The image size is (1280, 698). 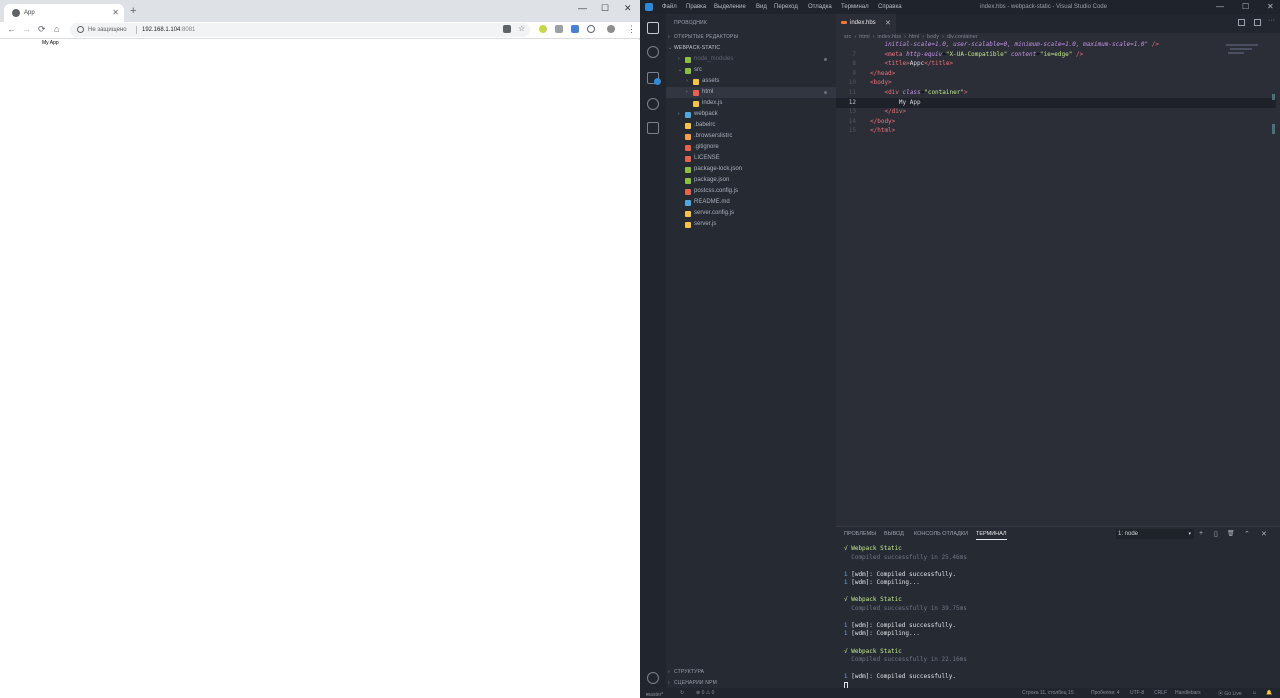 What do you see at coordinates (653, 128) in the screenshot?
I see `extensions-icon` at bounding box center [653, 128].